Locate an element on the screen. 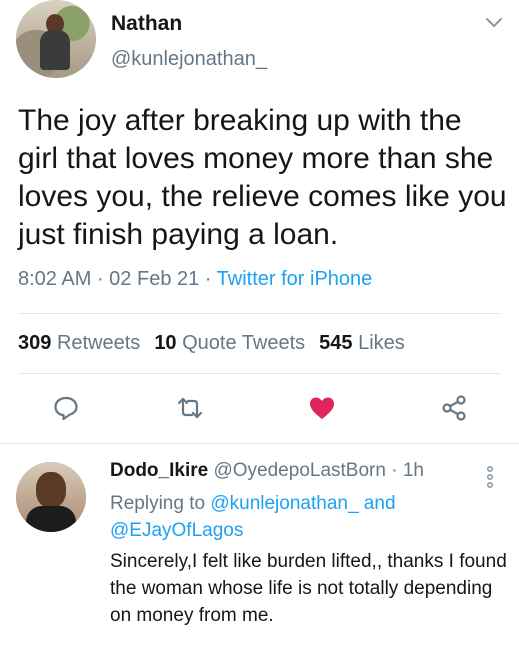  tweet-time: 8:02 AM is located at coordinates (55, 279).